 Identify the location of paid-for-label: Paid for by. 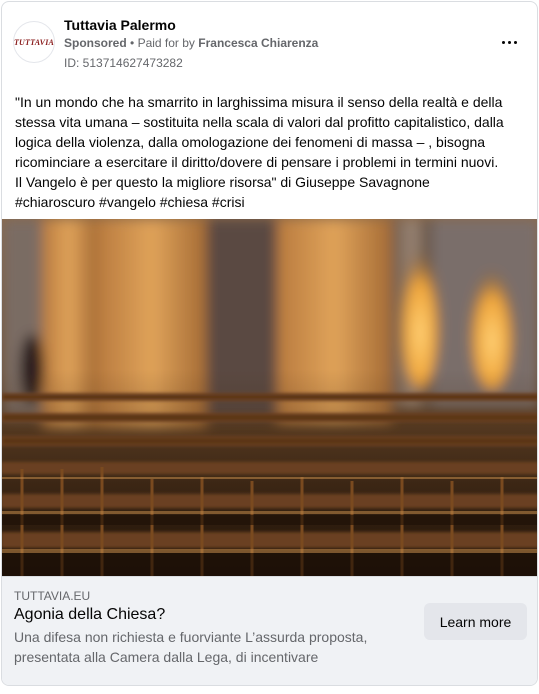
(166, 43).